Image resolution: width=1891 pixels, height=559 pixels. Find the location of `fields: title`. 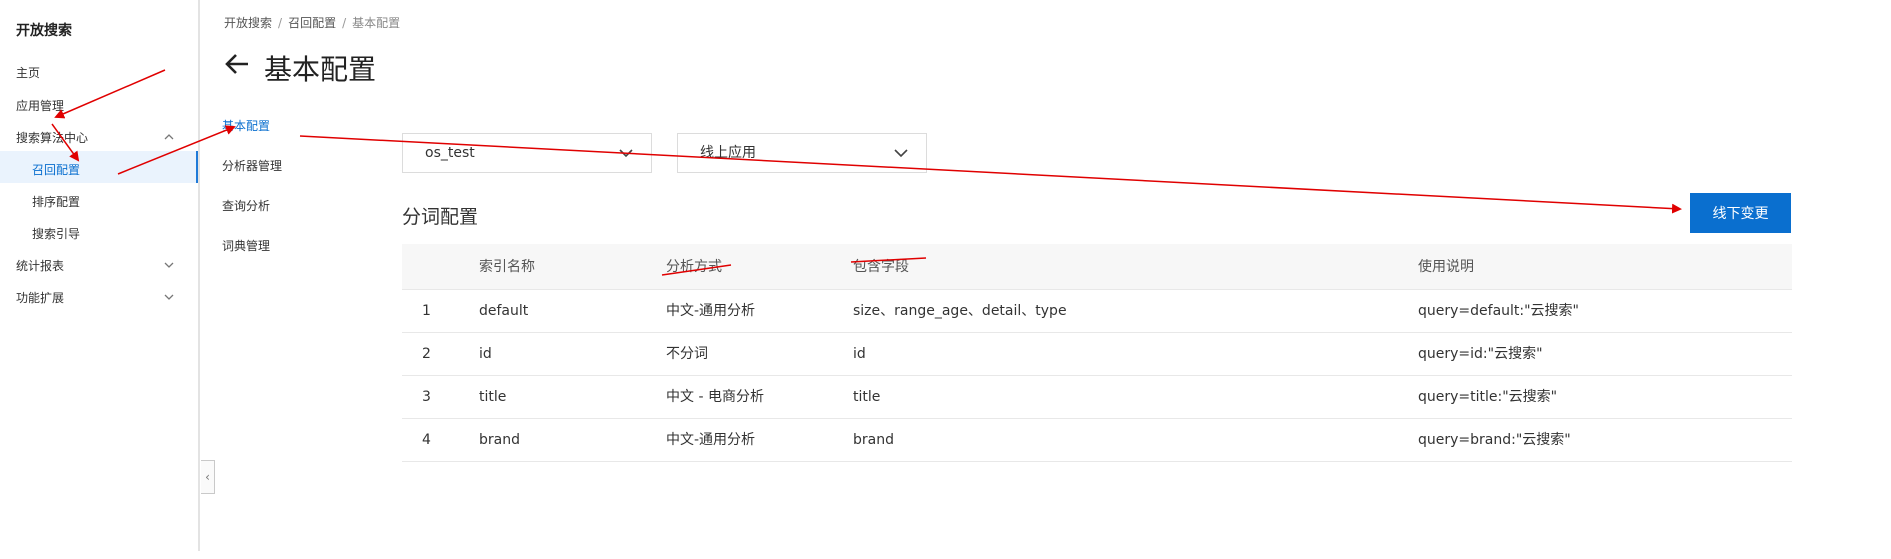

fields: title is located at coordinates (867, 397).